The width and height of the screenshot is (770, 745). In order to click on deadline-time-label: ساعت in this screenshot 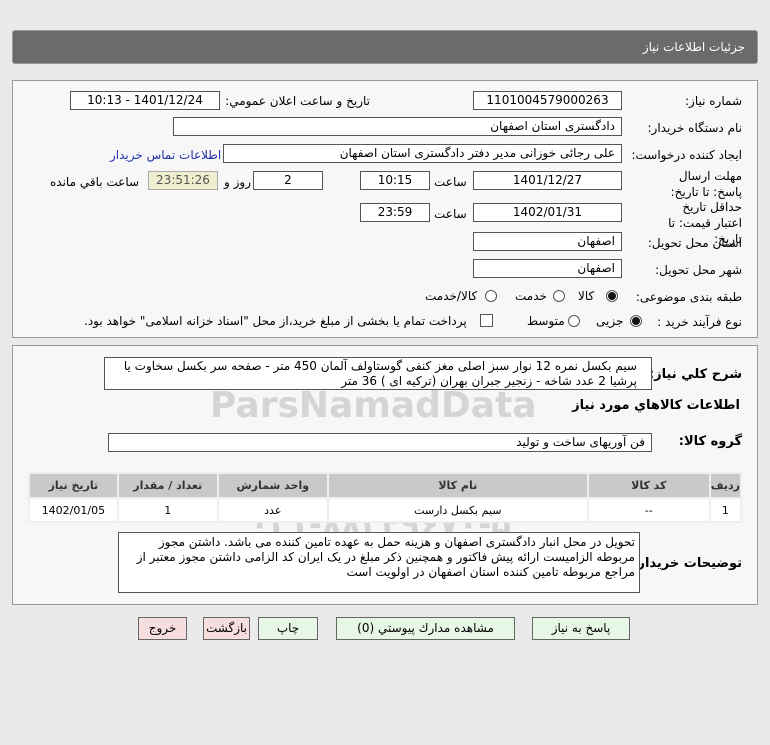, I will do `click(450, 182)`.